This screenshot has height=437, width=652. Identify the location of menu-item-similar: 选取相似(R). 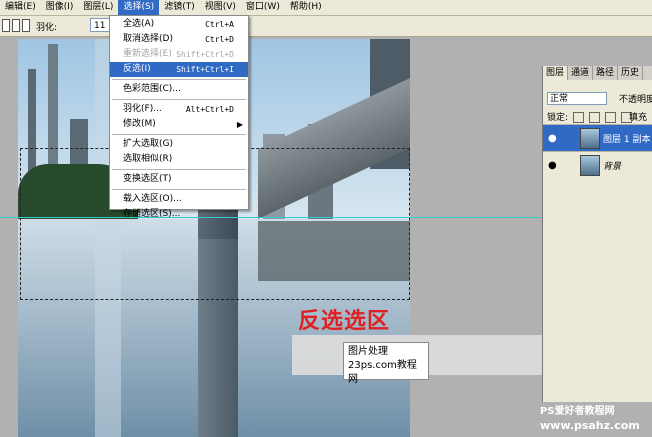
(179, 159).